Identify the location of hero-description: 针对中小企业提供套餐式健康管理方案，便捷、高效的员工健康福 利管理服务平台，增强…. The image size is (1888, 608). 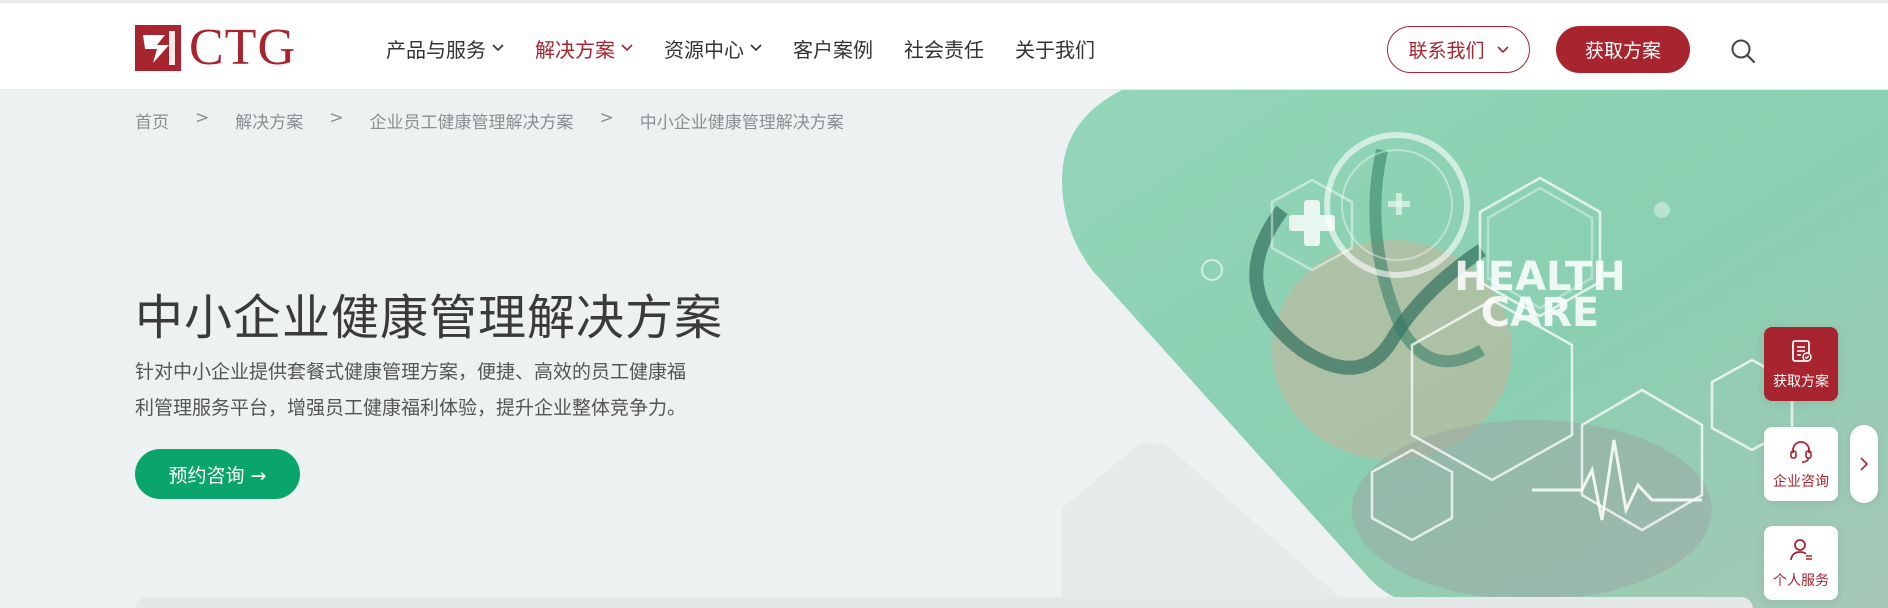
(435, 390).